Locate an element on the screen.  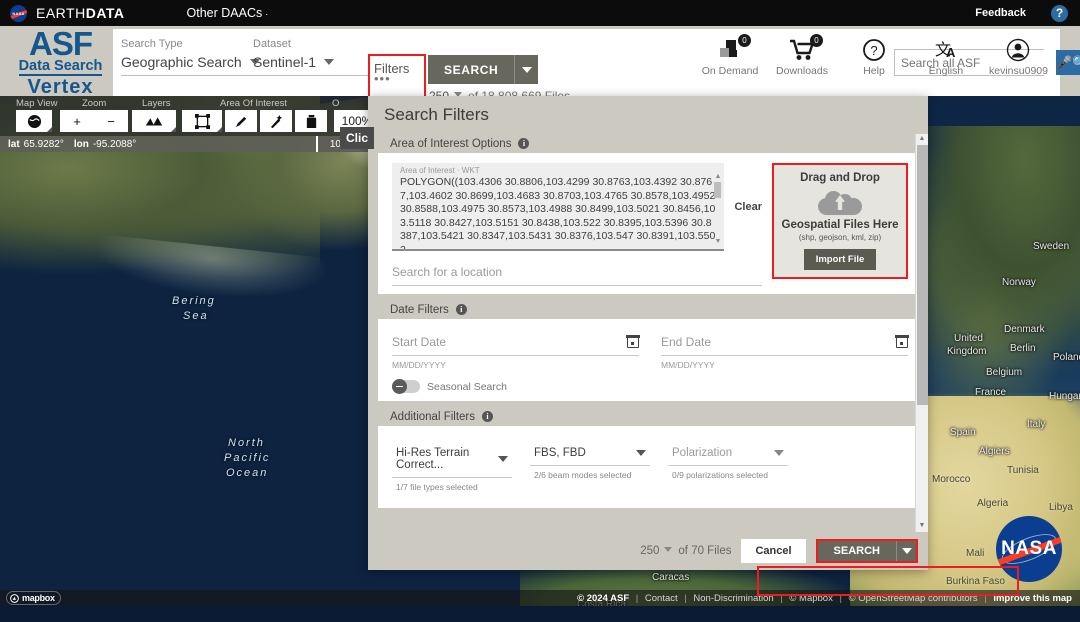
feedback-link: Feedback is located at coordinates (1000, 13).